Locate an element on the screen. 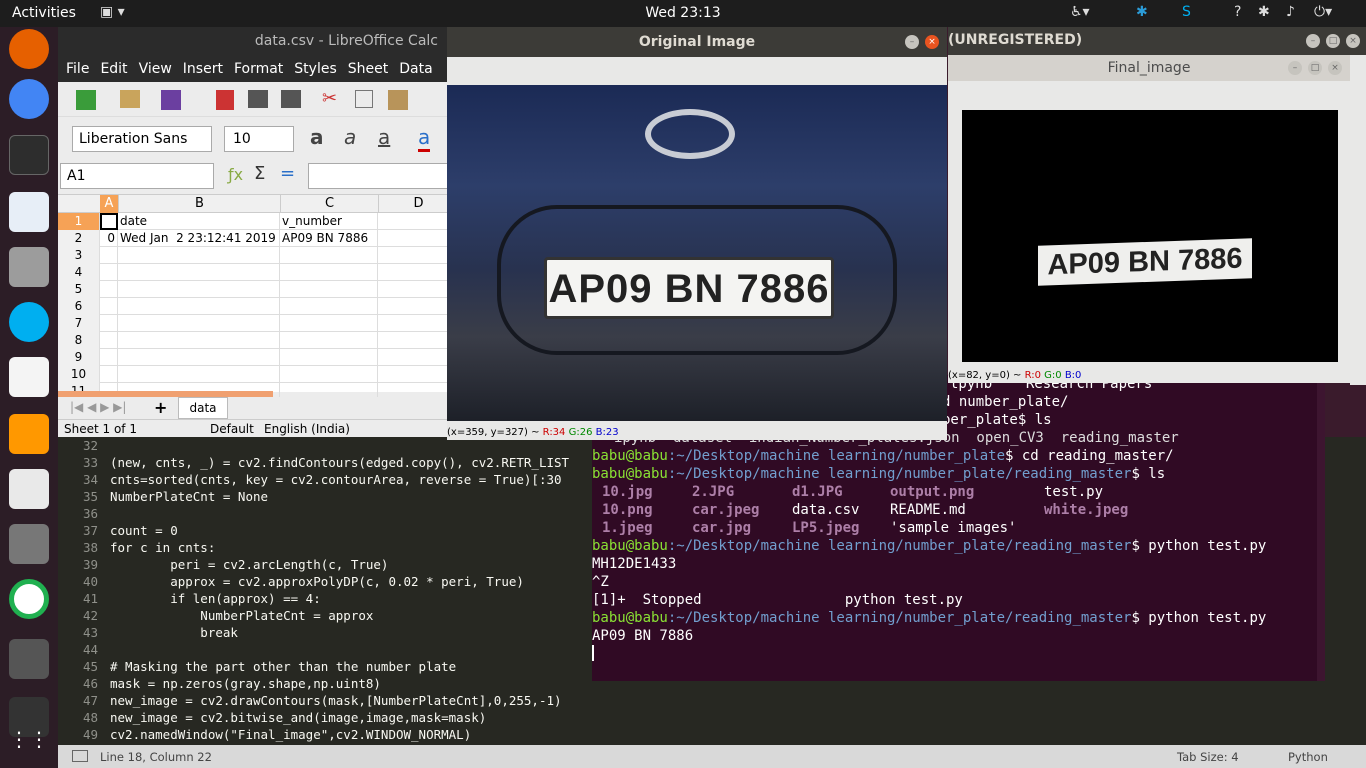 This screenshot has width=1366, height=768. column-header-d: D is located at coordinates (418, 204).